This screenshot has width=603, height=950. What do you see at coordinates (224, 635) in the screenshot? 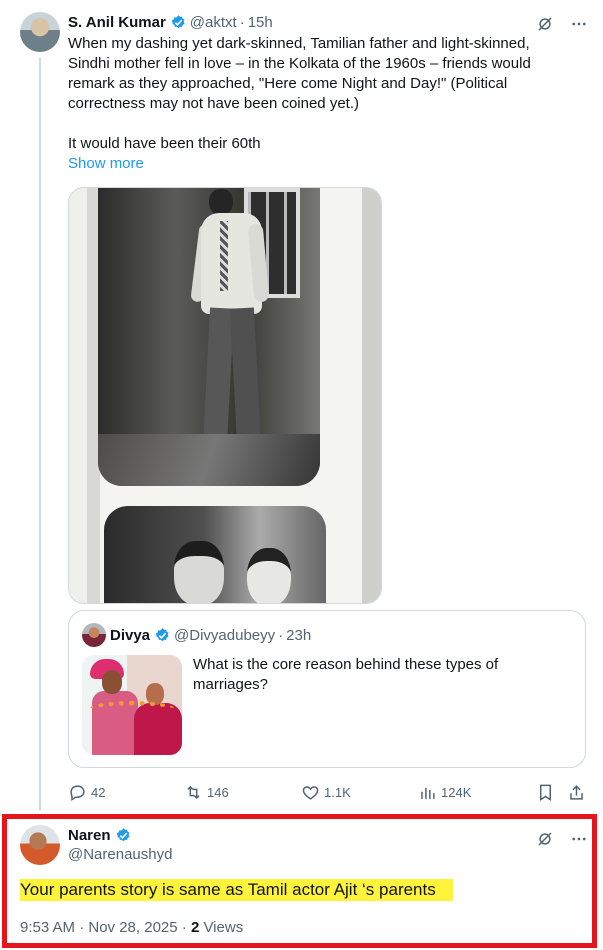
I see `quoted-author-handle: @Divyadubeyy` at bounding box center [224, 635].